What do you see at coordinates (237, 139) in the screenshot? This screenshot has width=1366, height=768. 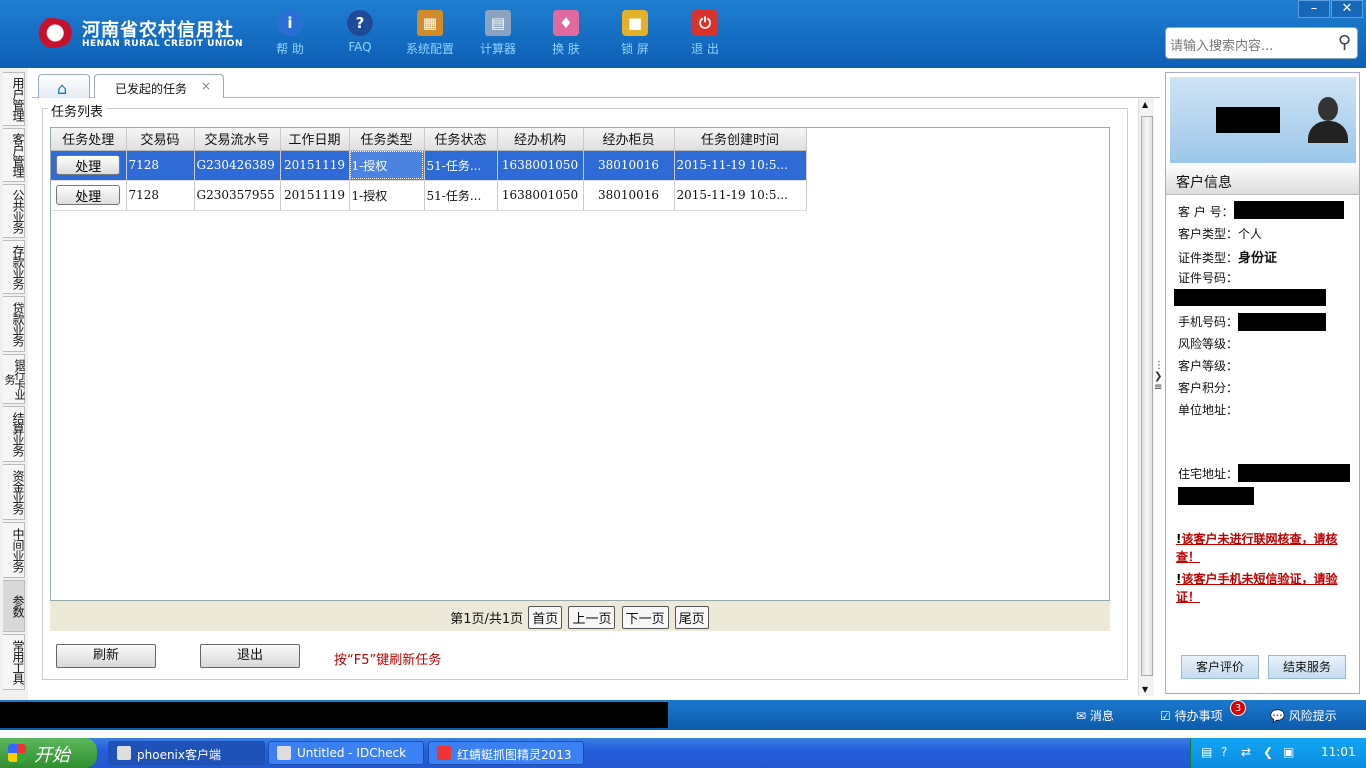 I see `col-header: 交易流水号` at bounding box center [237, 139].